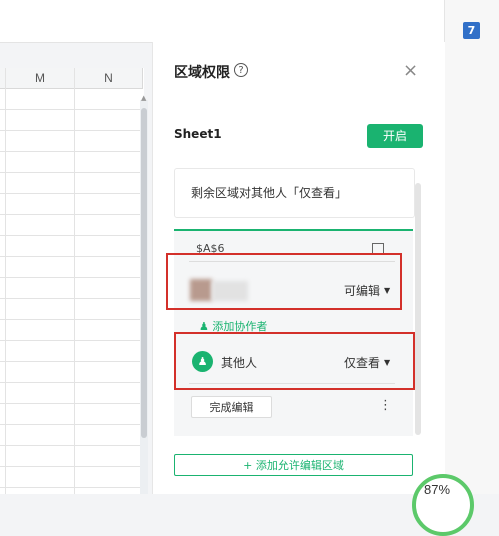  What do you see at coordinates (143, 98) in the screenshot?
I see `scroll-up-arrow-icon: ▲` at bounding box center [143, 98].